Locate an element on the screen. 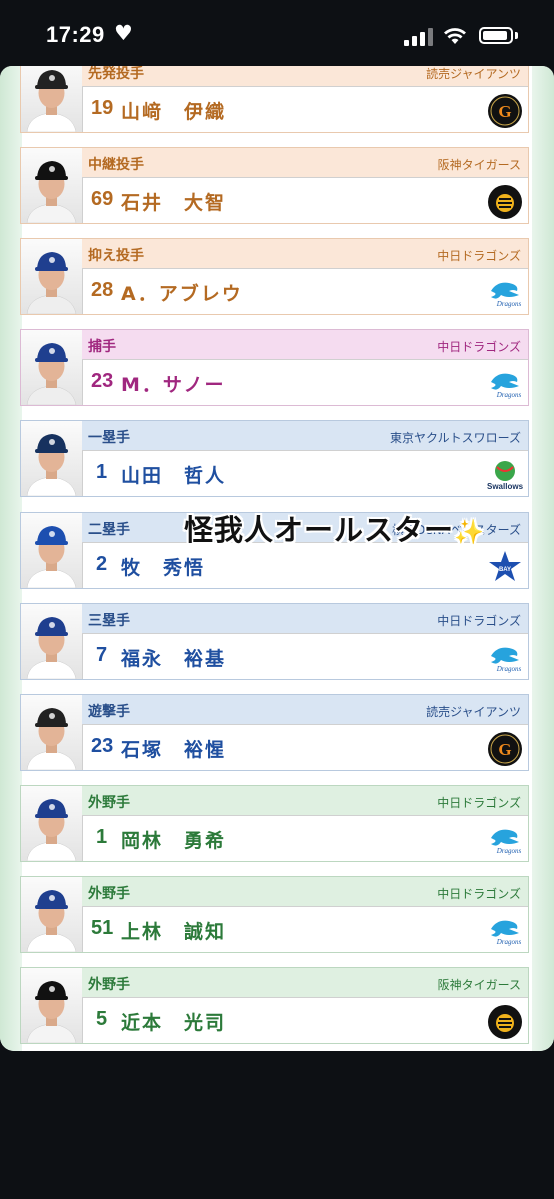 The height and width of the screenshot is (1199, 554). player-card: 捕手 中日ドラゴンズ 23 M．サノー Dragons is located at coordinates (274, 367).